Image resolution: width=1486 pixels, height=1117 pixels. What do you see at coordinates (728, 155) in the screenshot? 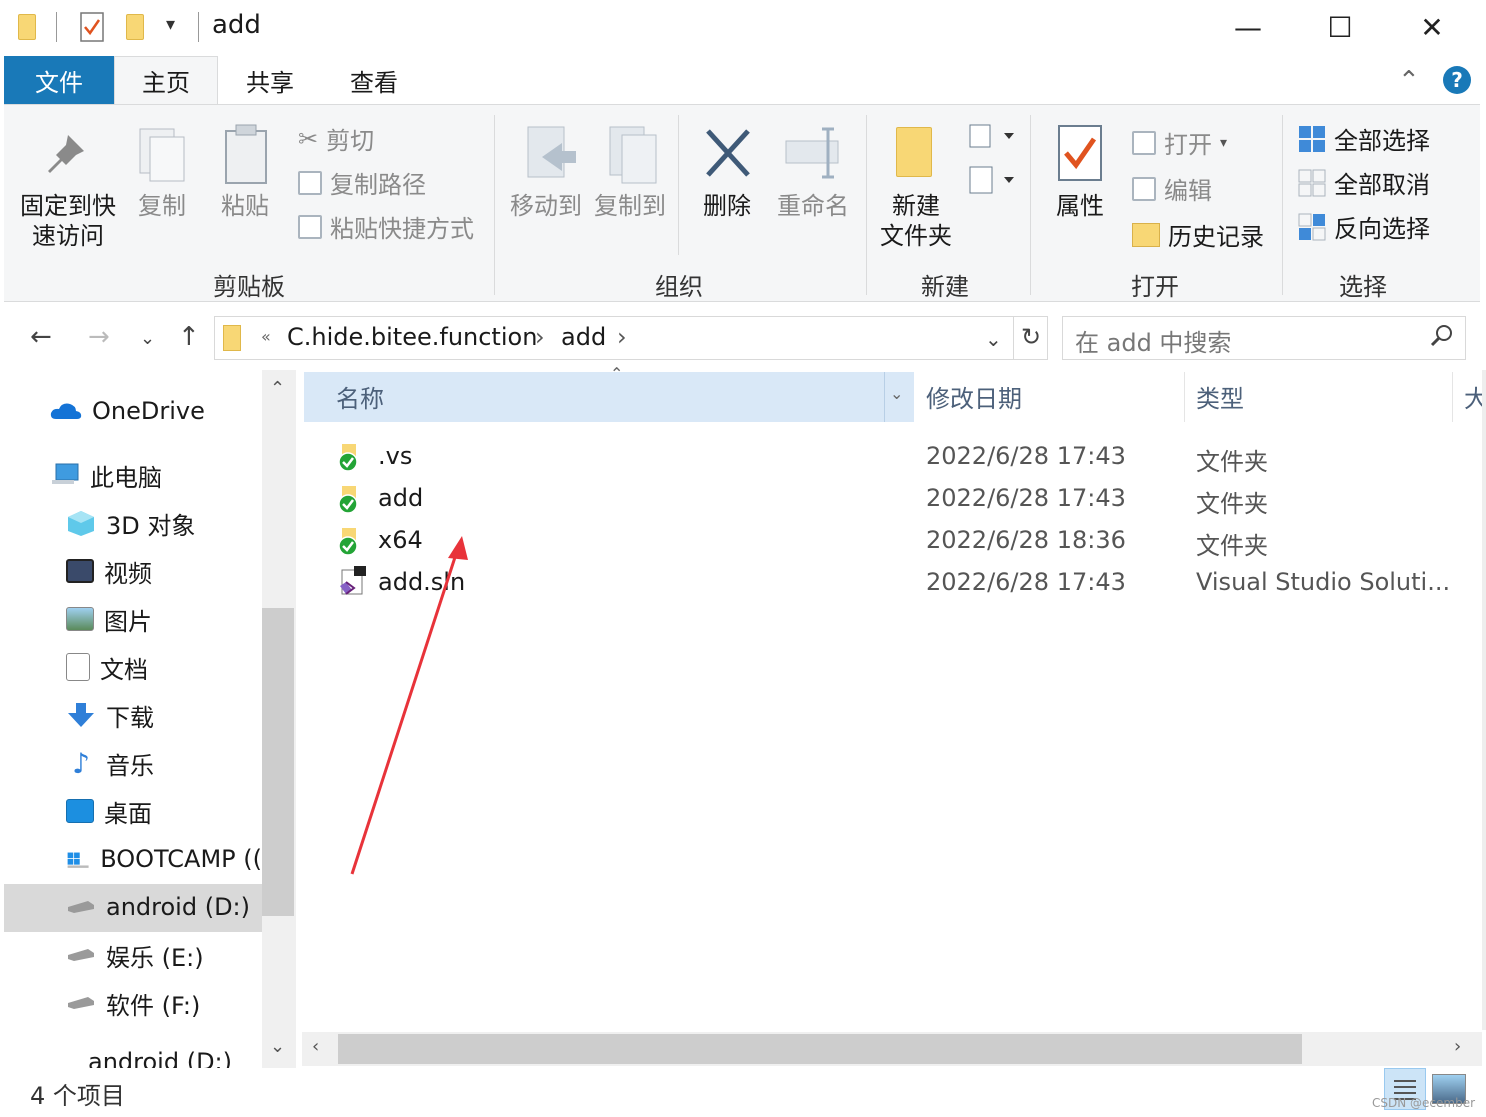
I see `delete-icon` at bounding box center [728, 155].